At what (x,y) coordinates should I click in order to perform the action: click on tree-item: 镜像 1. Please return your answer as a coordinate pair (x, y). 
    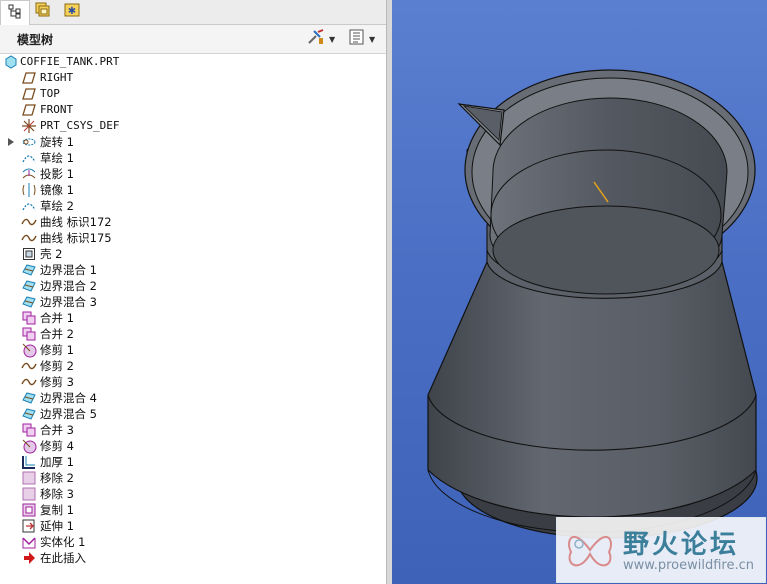
    Looking at the image, I should click on (193, 190).